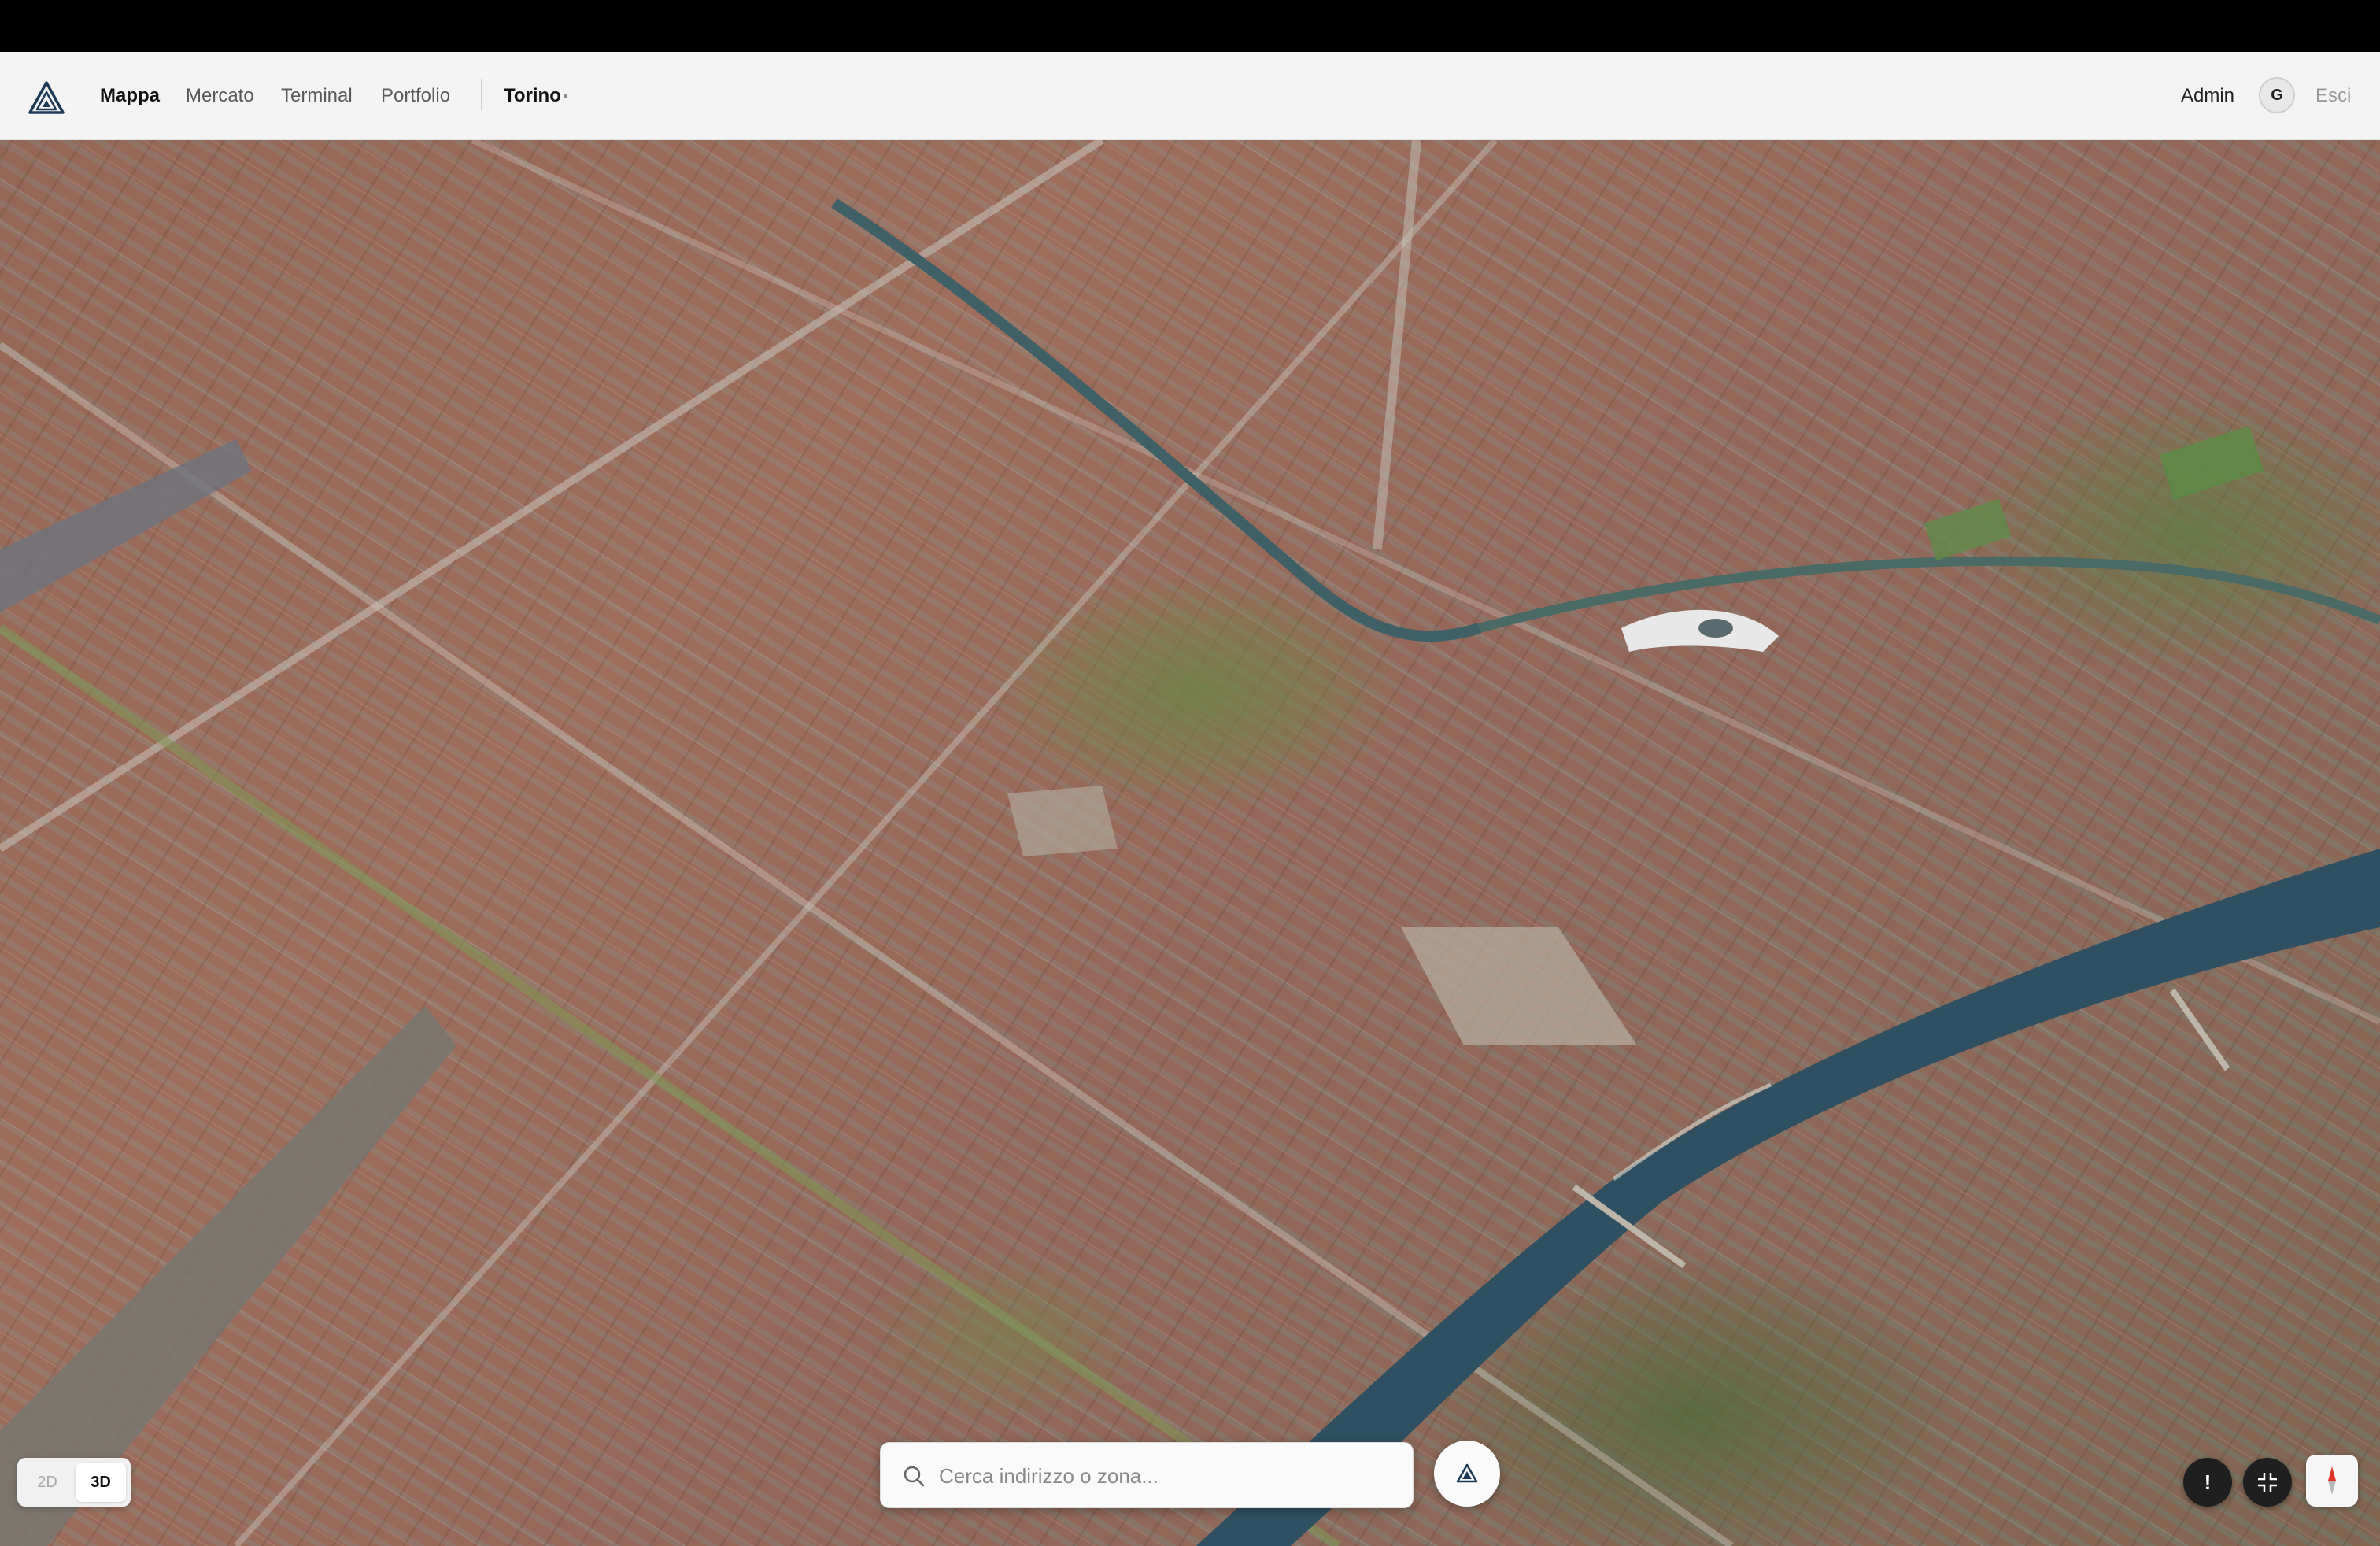 Image resolution: width=2380 pixels, height=1546 pixels. I want to click on nav-divider, so click(481, 95).